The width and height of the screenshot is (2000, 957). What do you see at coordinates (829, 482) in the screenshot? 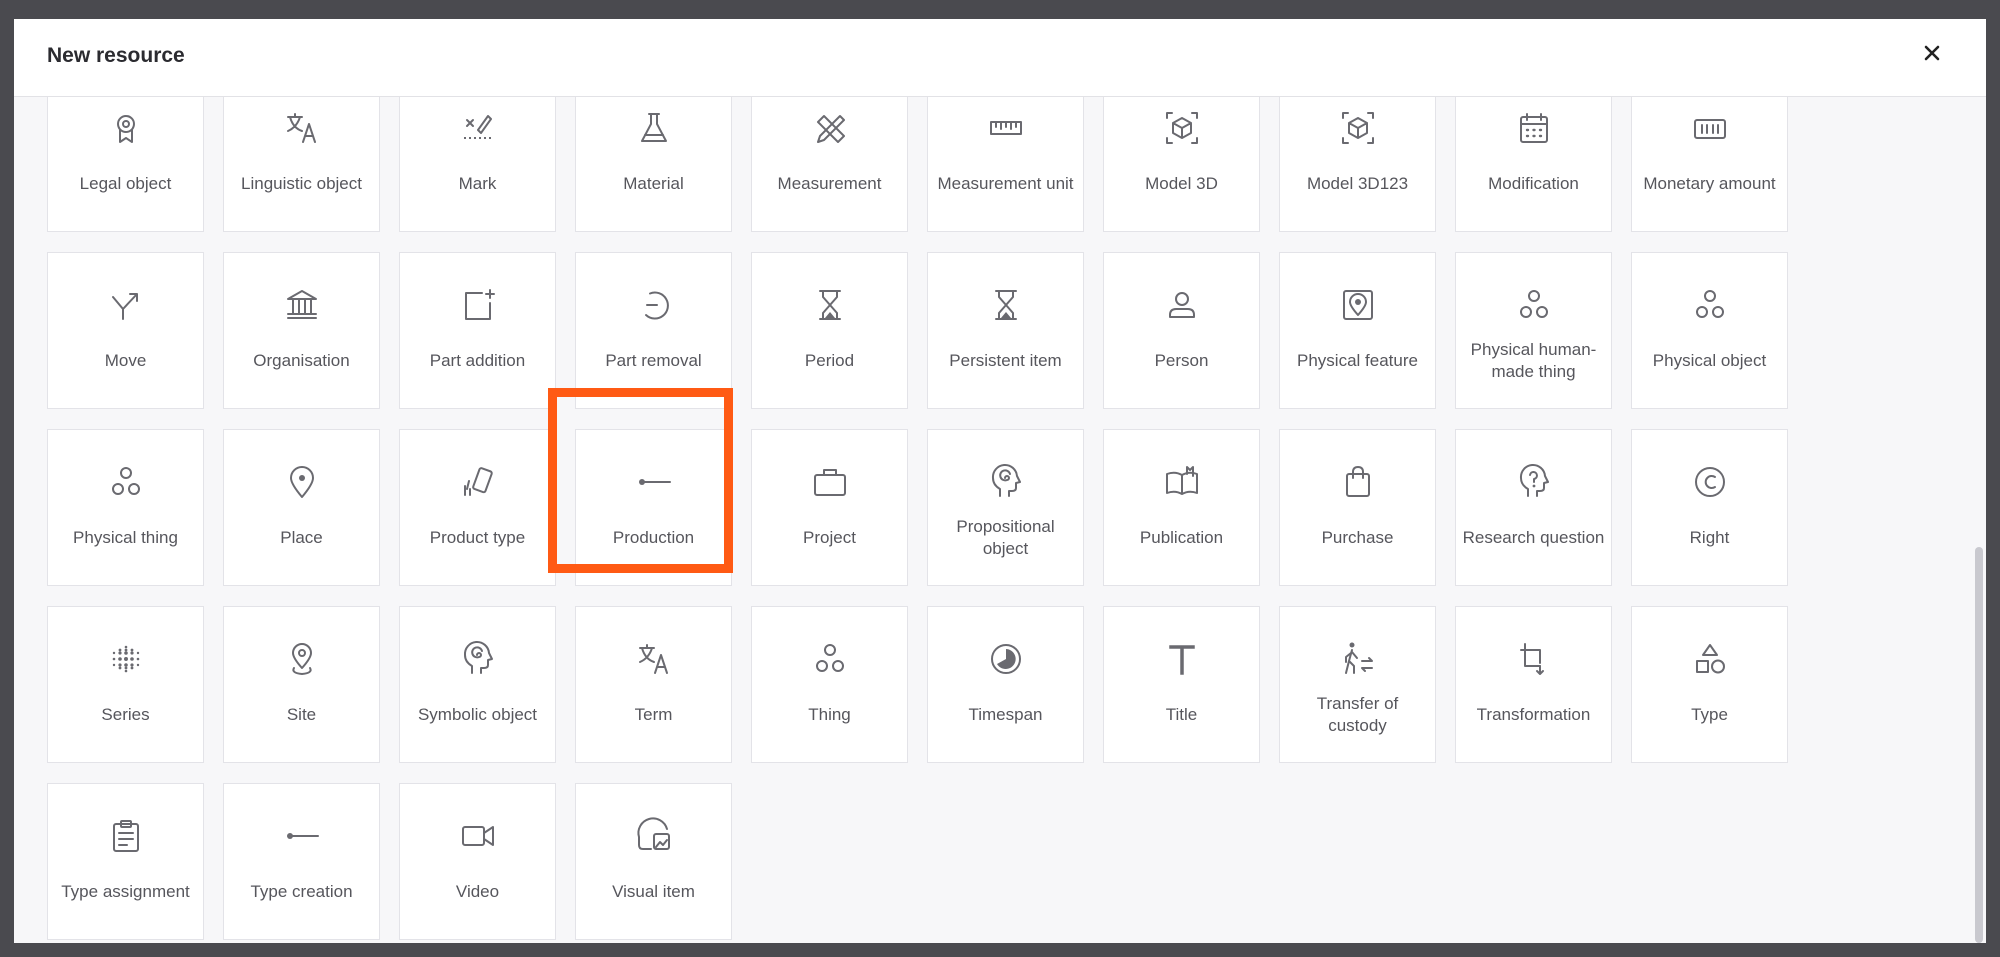
I see `briefcase-icon` at bounding box center [829, 482].